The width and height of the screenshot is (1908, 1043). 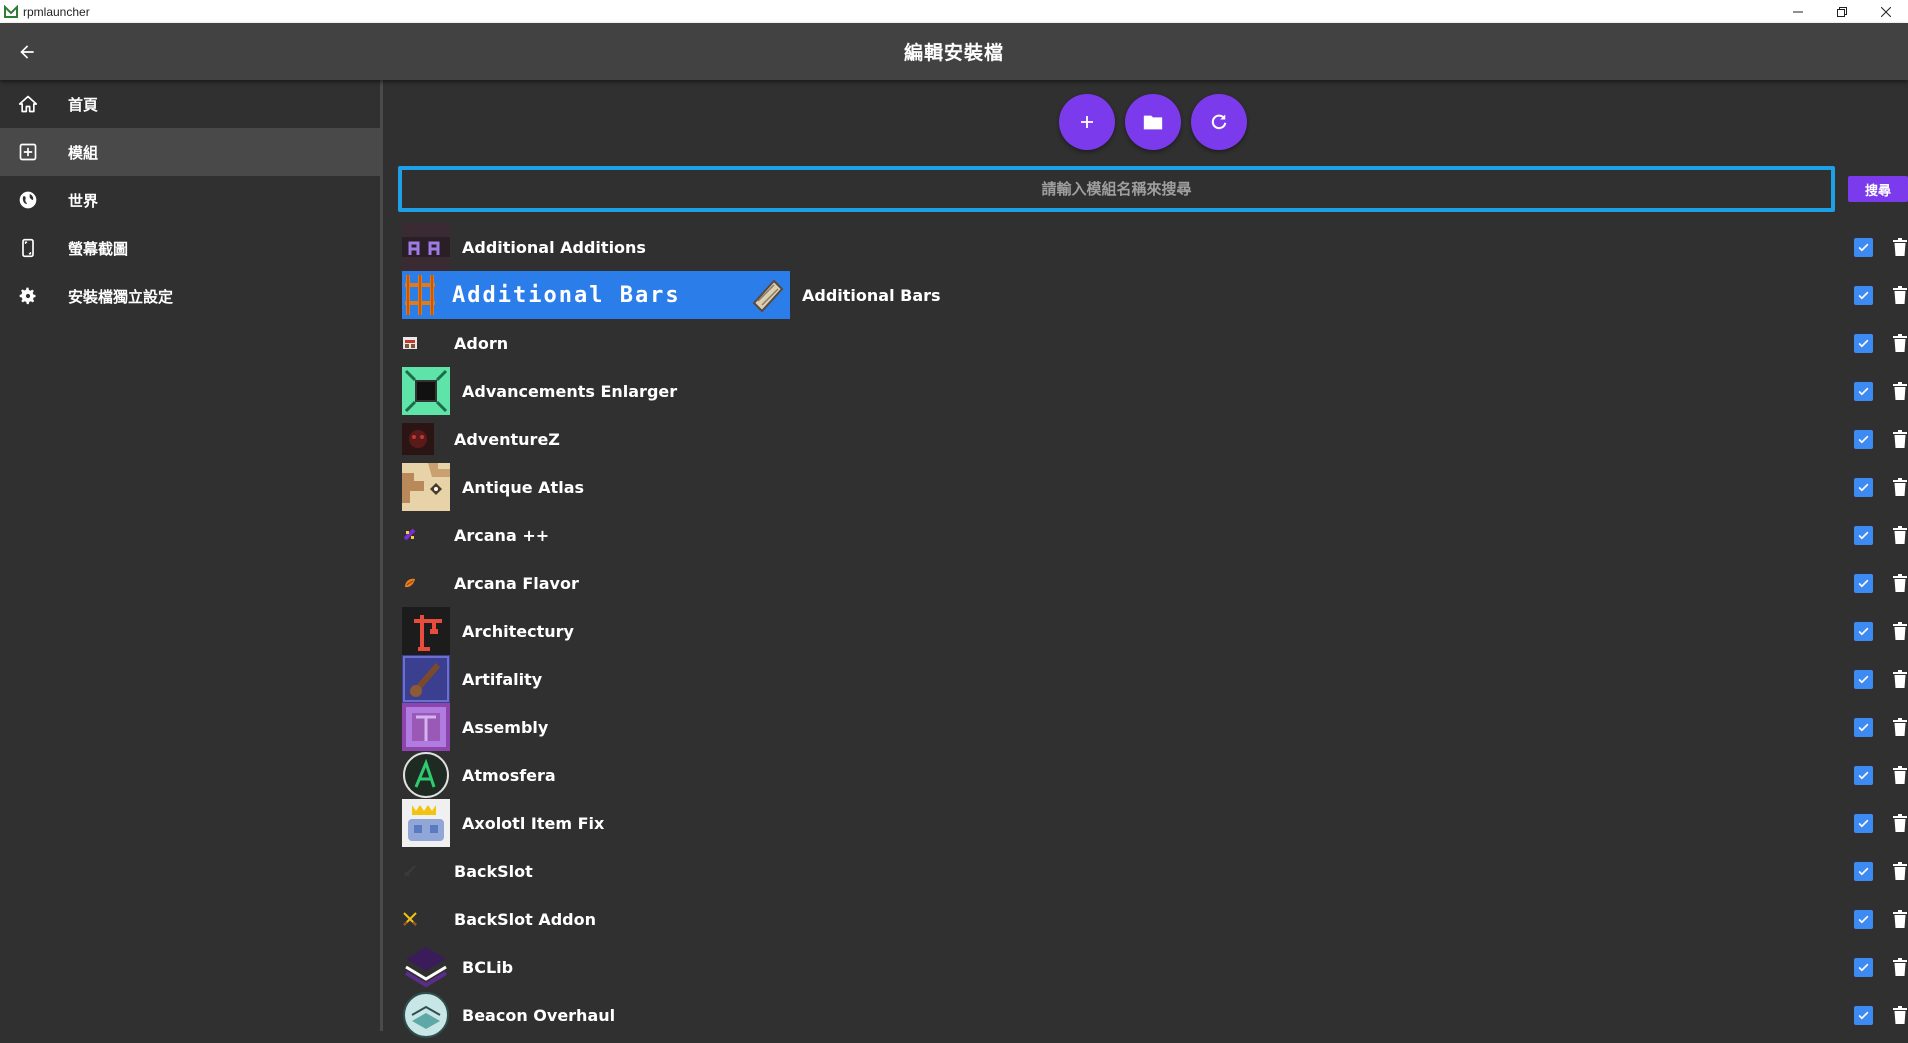 What do you see at coordinates (1842, 11) in the screenshot?
I see `restore-button` at bounding box center [1842, 11].